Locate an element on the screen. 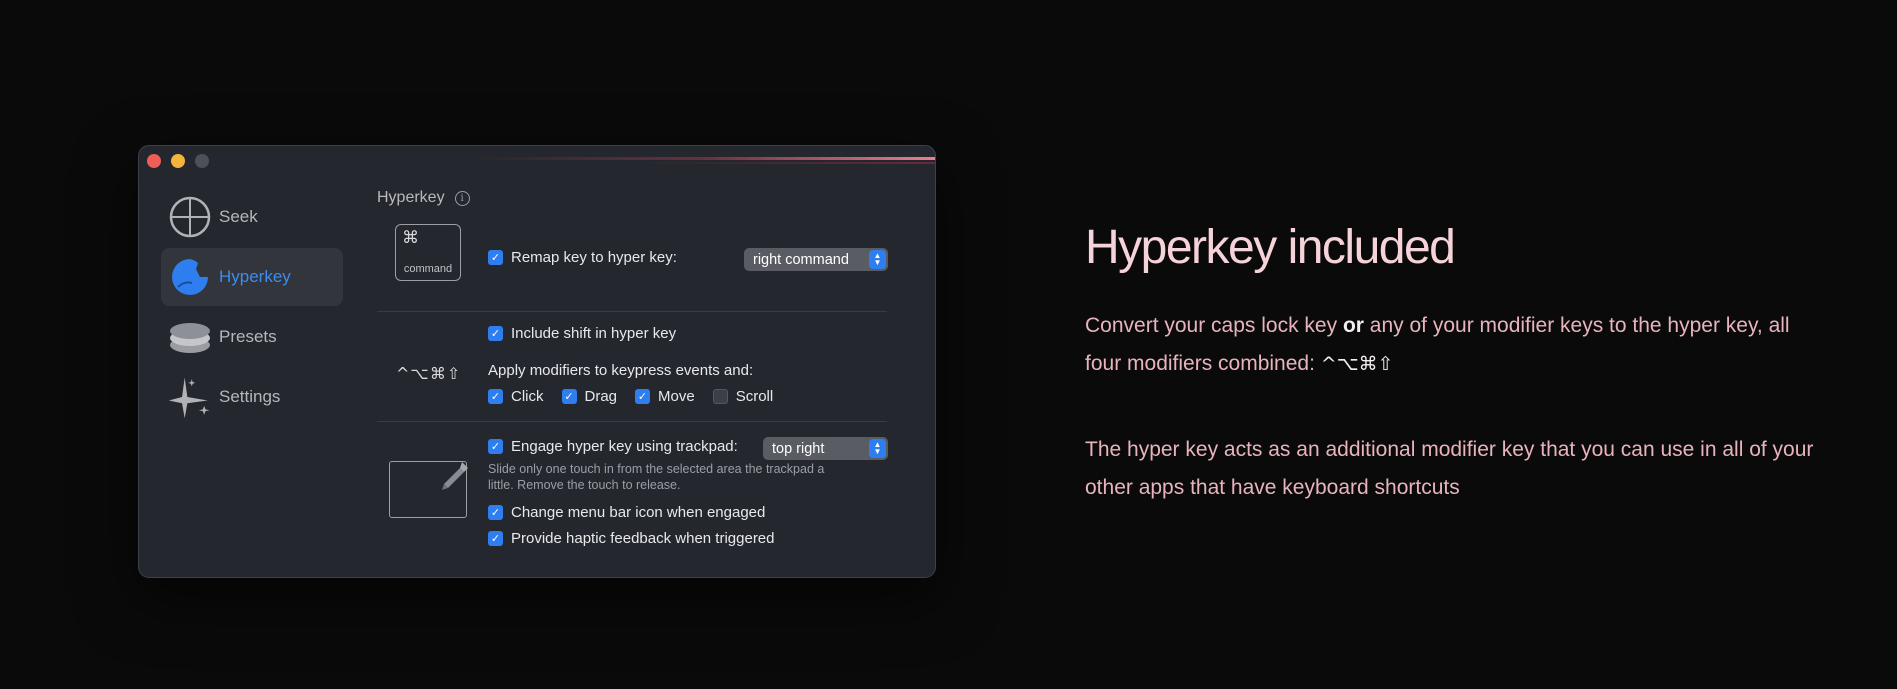 The height and width of the screenshot is (689, 1897). apply-label-row: Apply modifiers to keypress events and: is located at coordinates (620, 370).